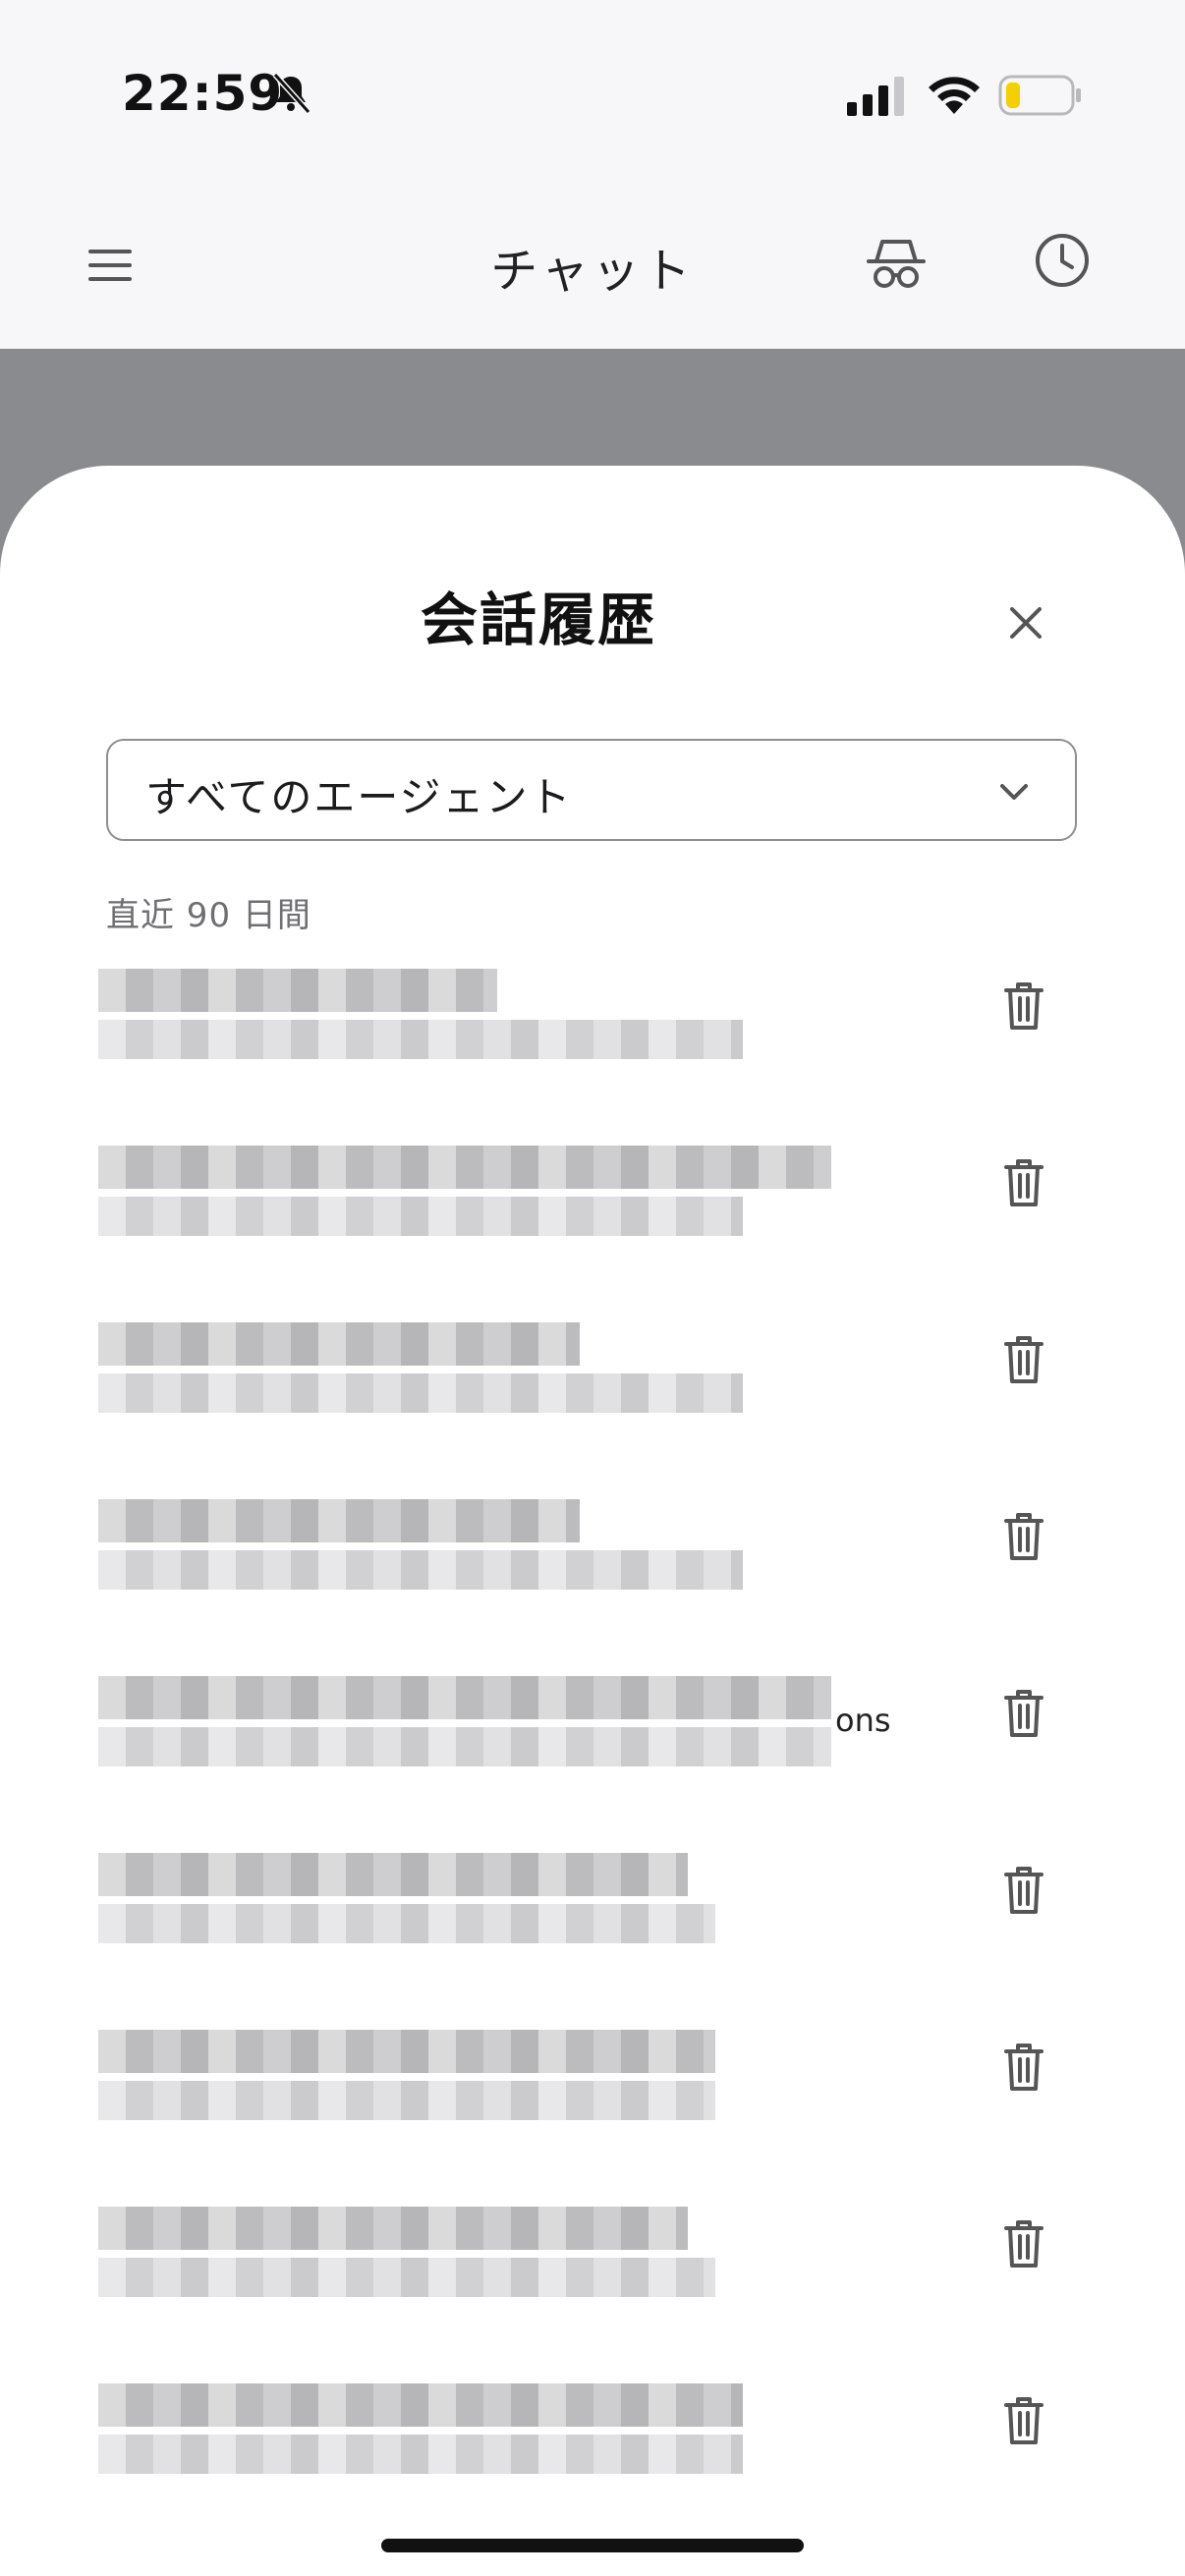 The image size is (1185, 2576). I want to click on conversation-item: ons, so click(592, 1738).